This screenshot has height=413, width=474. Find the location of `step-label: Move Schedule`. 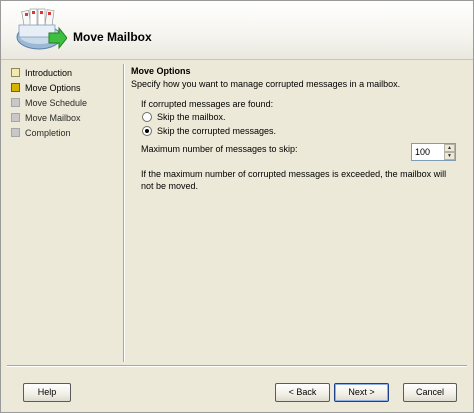

step-label: Move Schedule is located at coordinates (56, 103).